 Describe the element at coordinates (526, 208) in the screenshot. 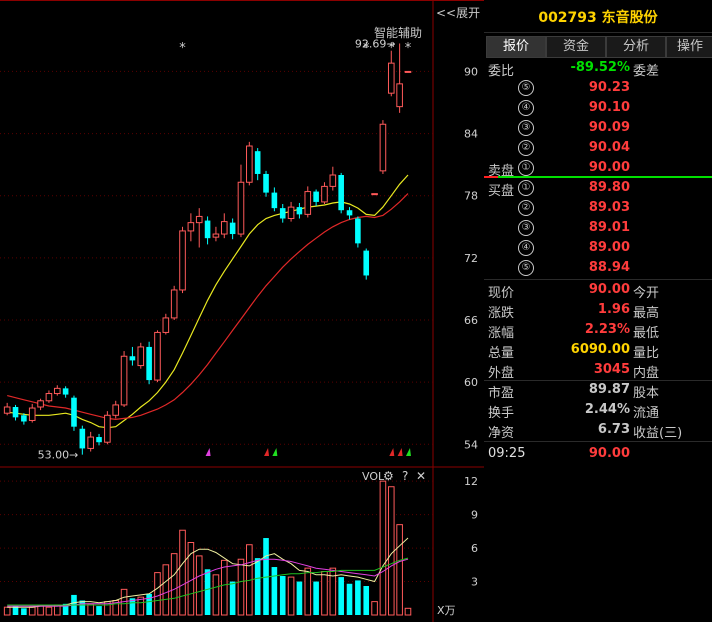

I see `level-2-icon: ②` at that location.